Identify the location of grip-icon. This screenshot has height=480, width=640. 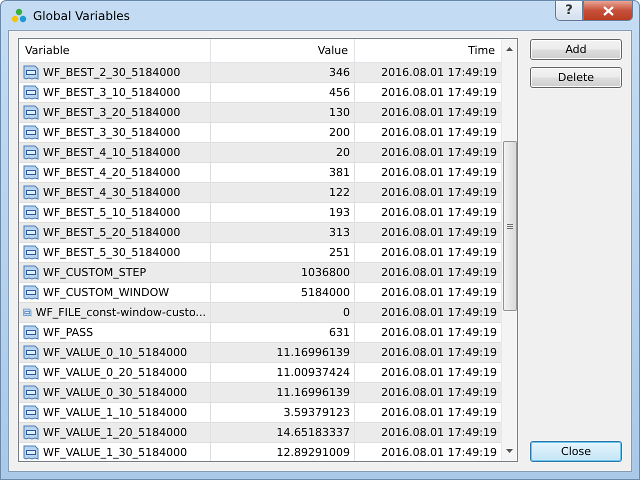
(509, 226).